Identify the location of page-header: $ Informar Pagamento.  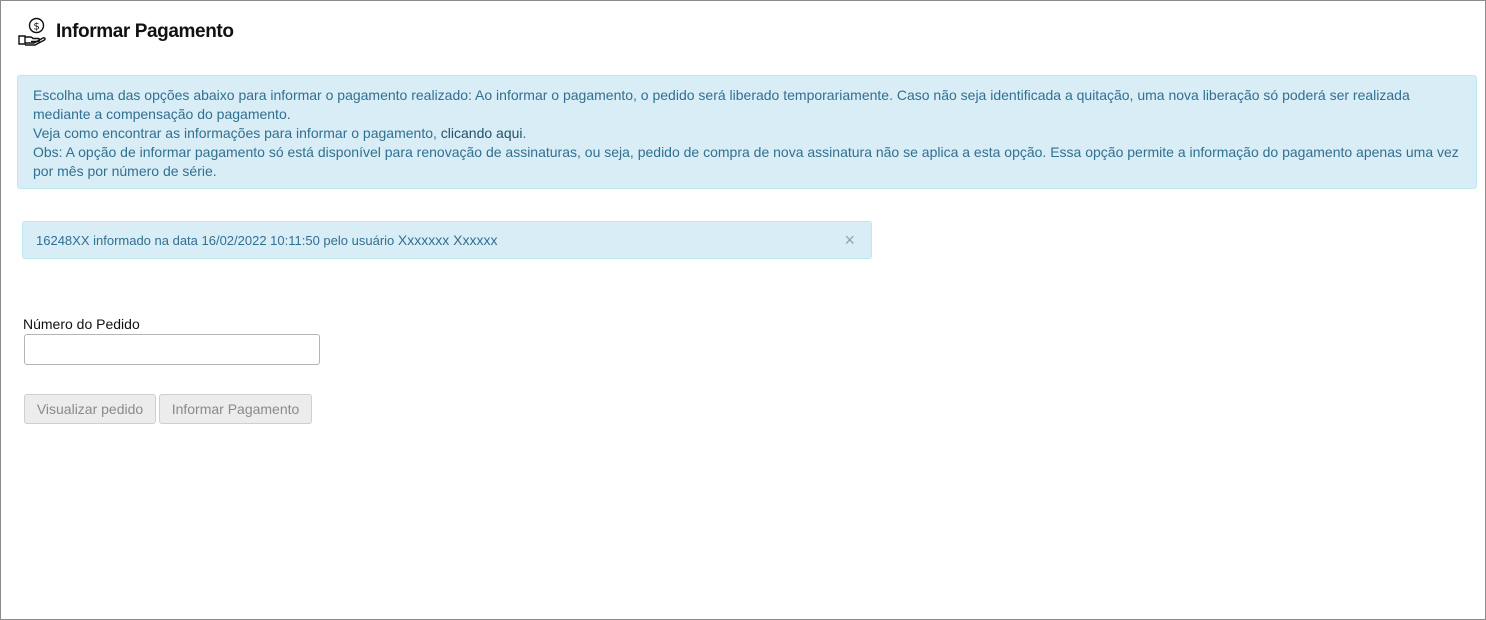
(125, 32).